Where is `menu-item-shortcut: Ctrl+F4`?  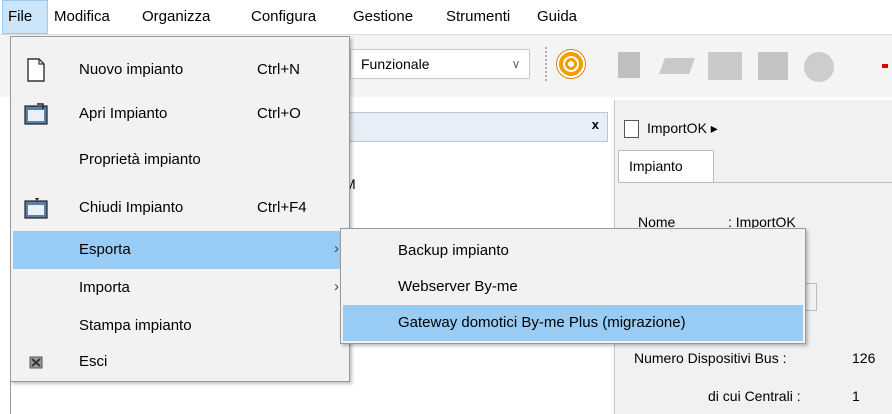
menu-item-shortcut: Ctrl+F4 is located at coordinates (282, 207).